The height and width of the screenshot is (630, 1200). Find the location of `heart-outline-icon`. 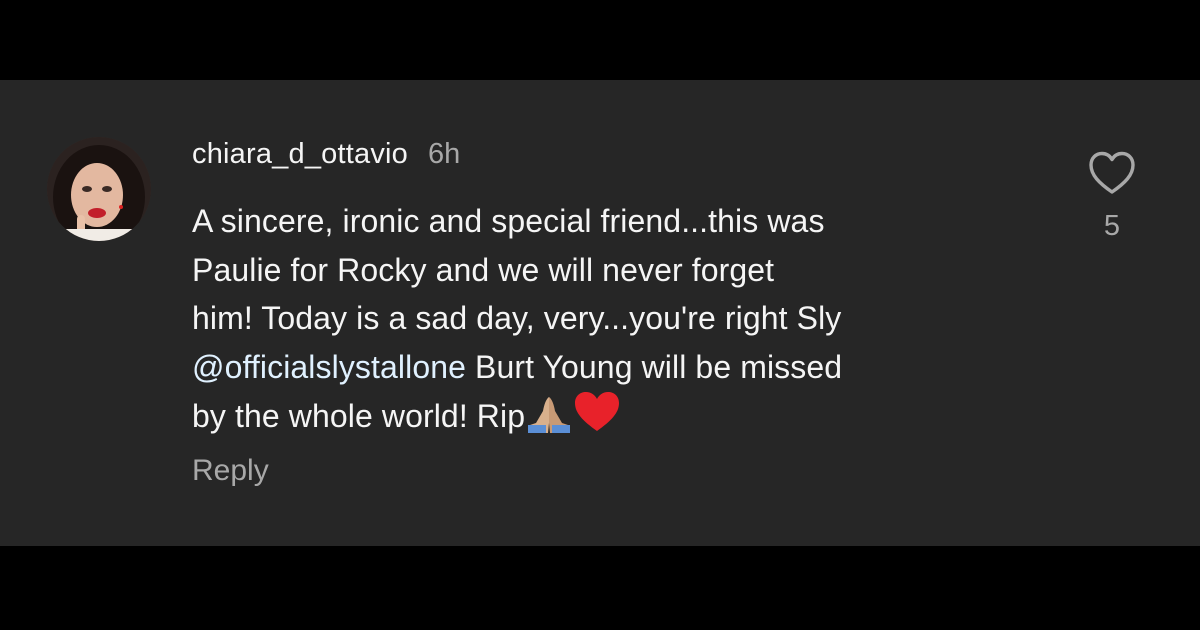

heart-outline-icon is located at coordinates (1112, 172).